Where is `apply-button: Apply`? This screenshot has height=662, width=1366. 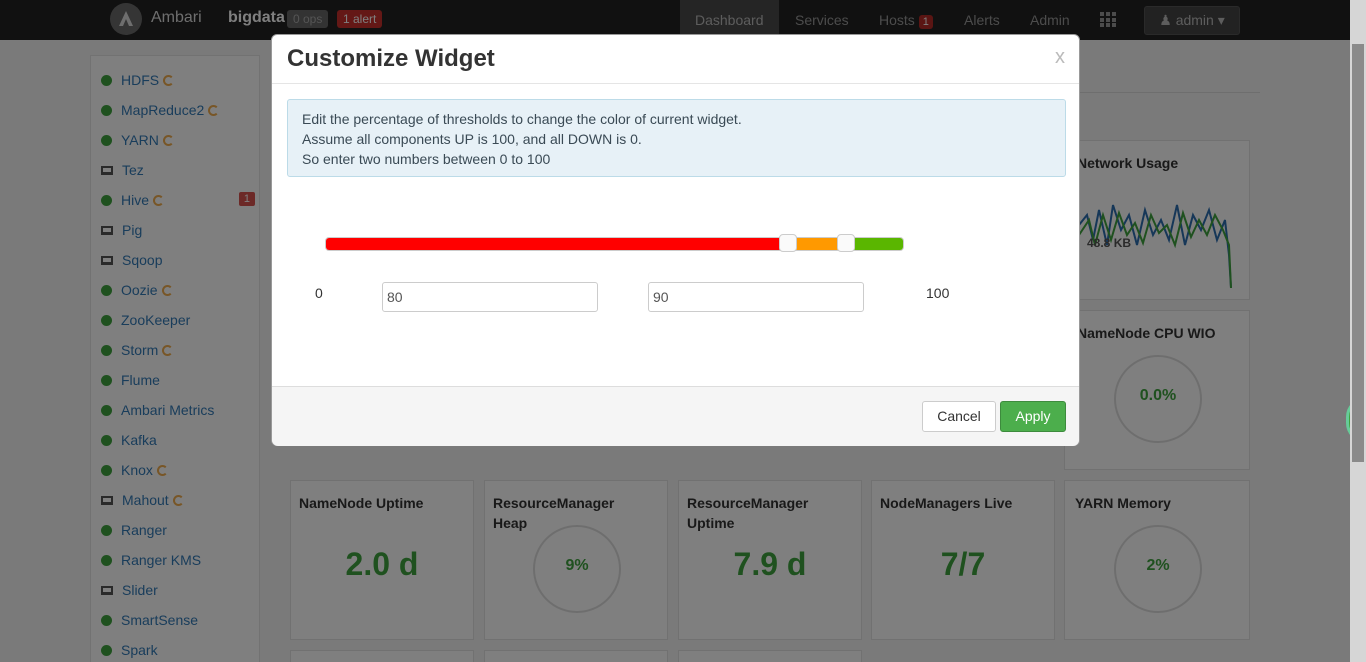 apply-button: Apply is located at coordinates (1033, 416).